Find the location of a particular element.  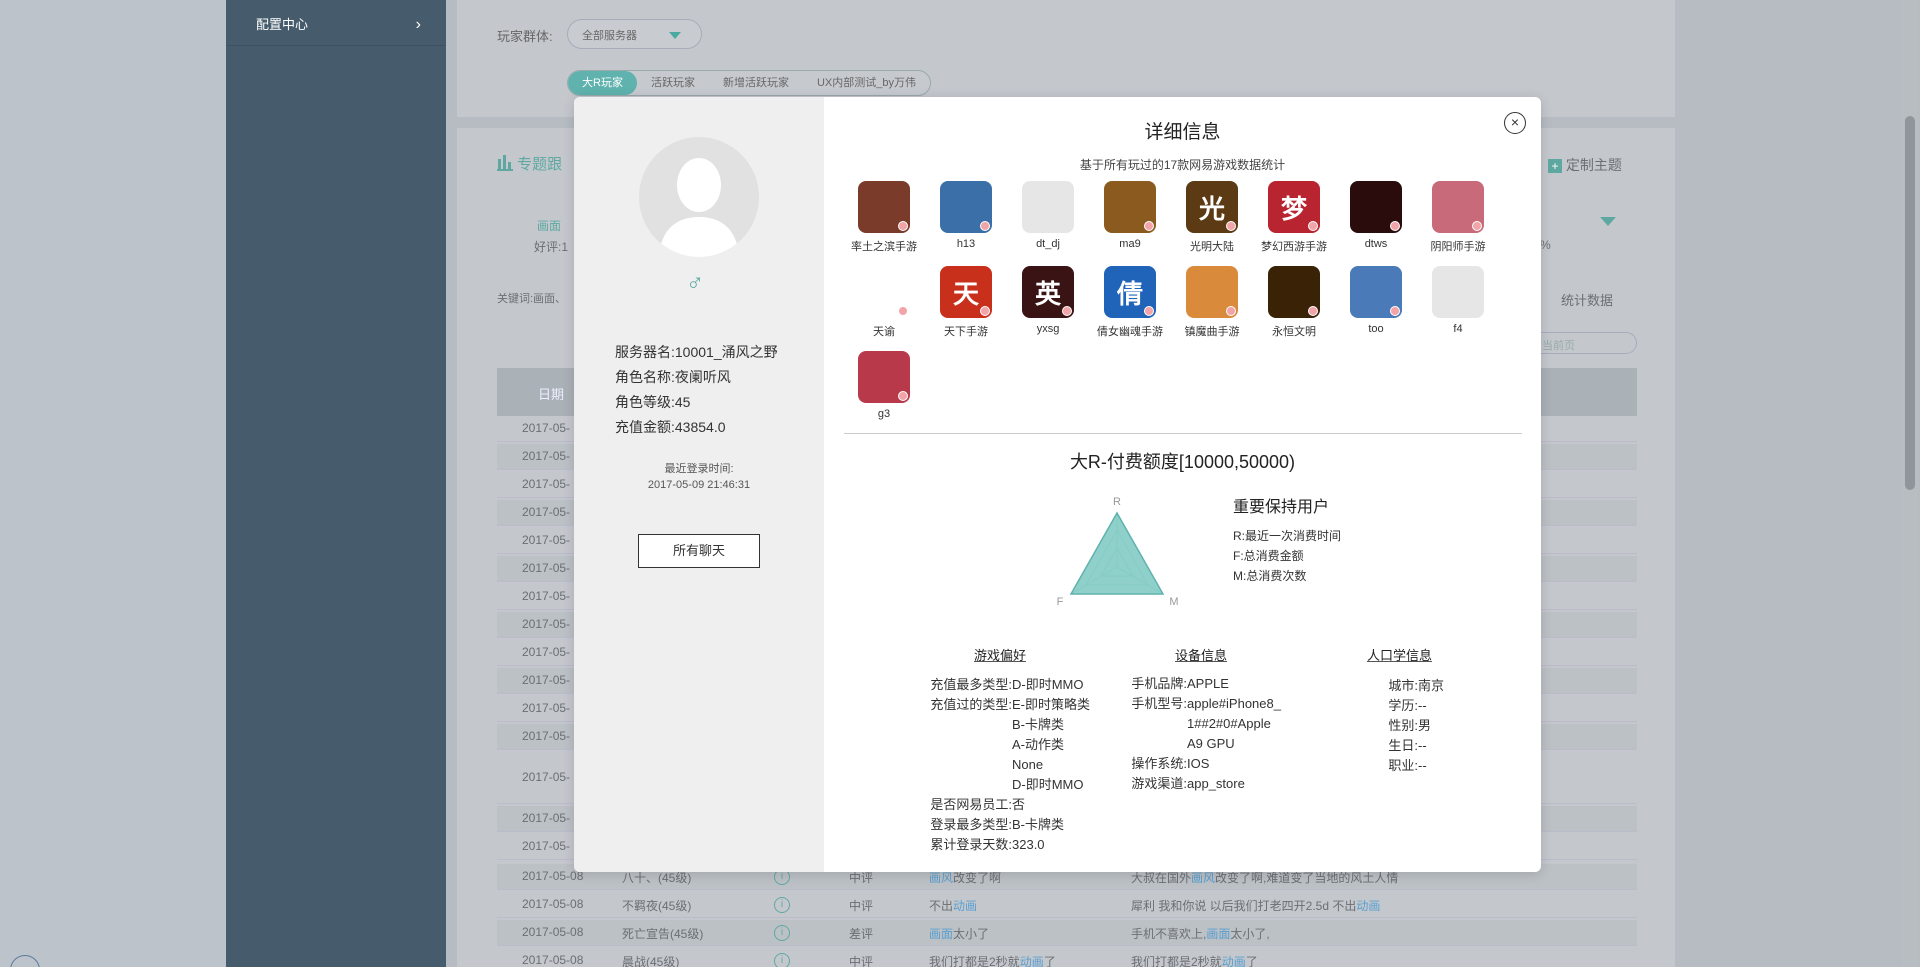

game-item: 英 yxsg is located at coordinates (1048, 300).